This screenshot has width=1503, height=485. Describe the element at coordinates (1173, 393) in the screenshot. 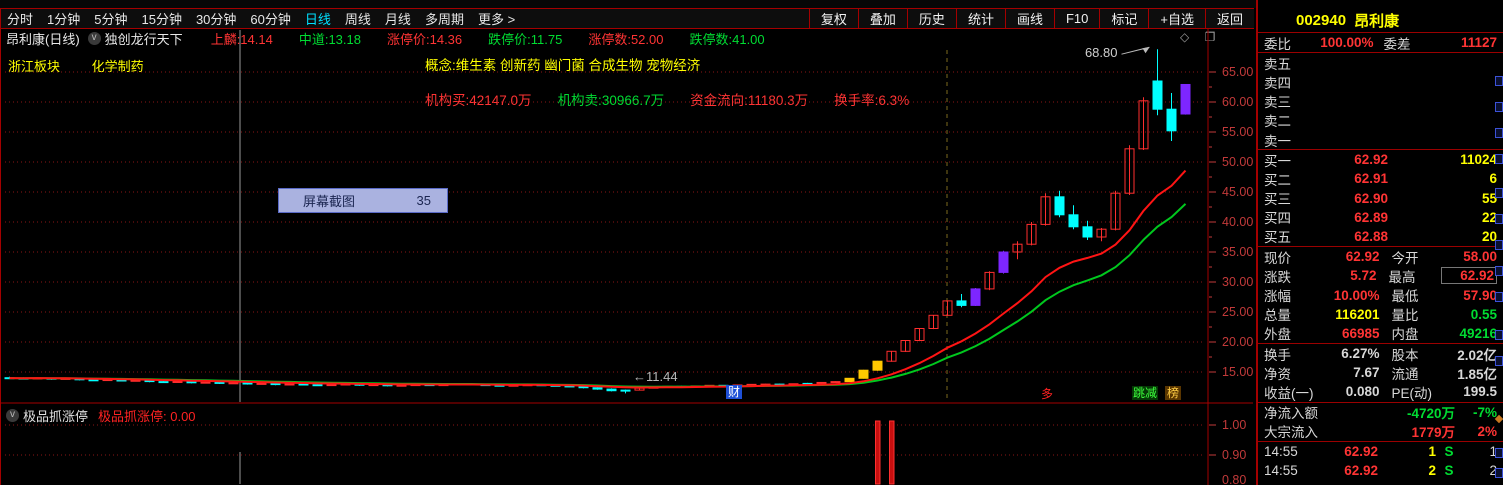

I see `event-badge-bang: 榜` at that location.